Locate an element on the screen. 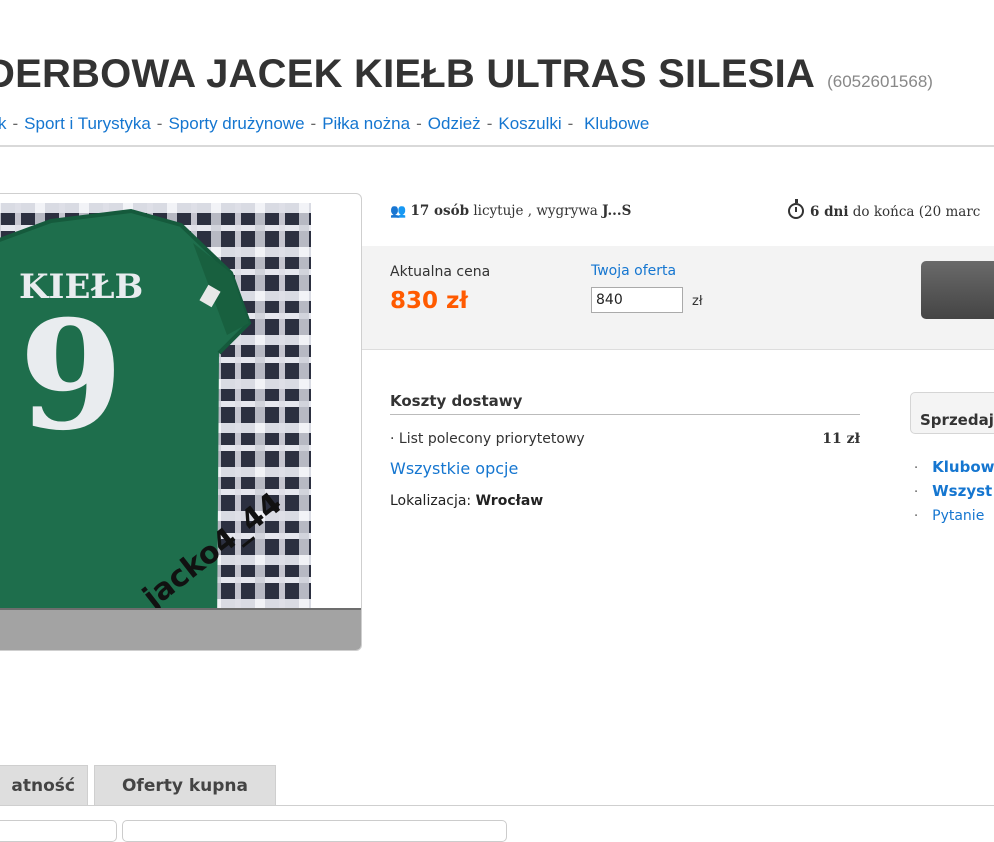  offer-label: Twoja oferta is located at coordinates (633, 271).